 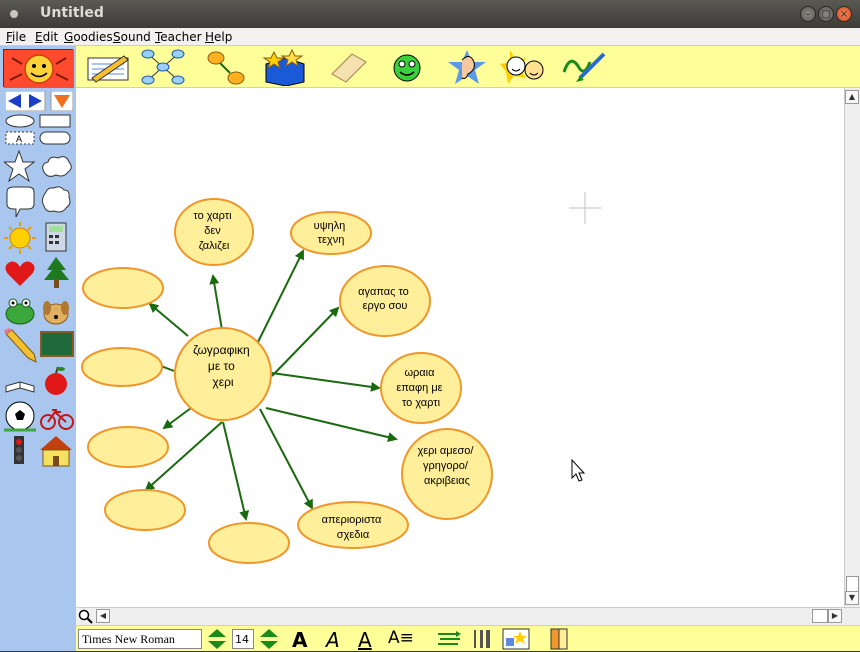 I want to click on link-center-n3, so click(x=305, y=341).